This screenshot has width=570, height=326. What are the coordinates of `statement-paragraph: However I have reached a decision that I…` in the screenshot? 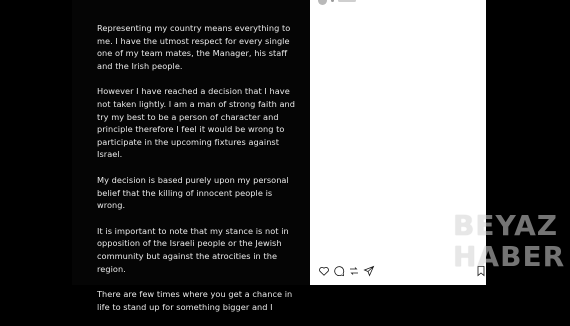 It's located at (196, 123).